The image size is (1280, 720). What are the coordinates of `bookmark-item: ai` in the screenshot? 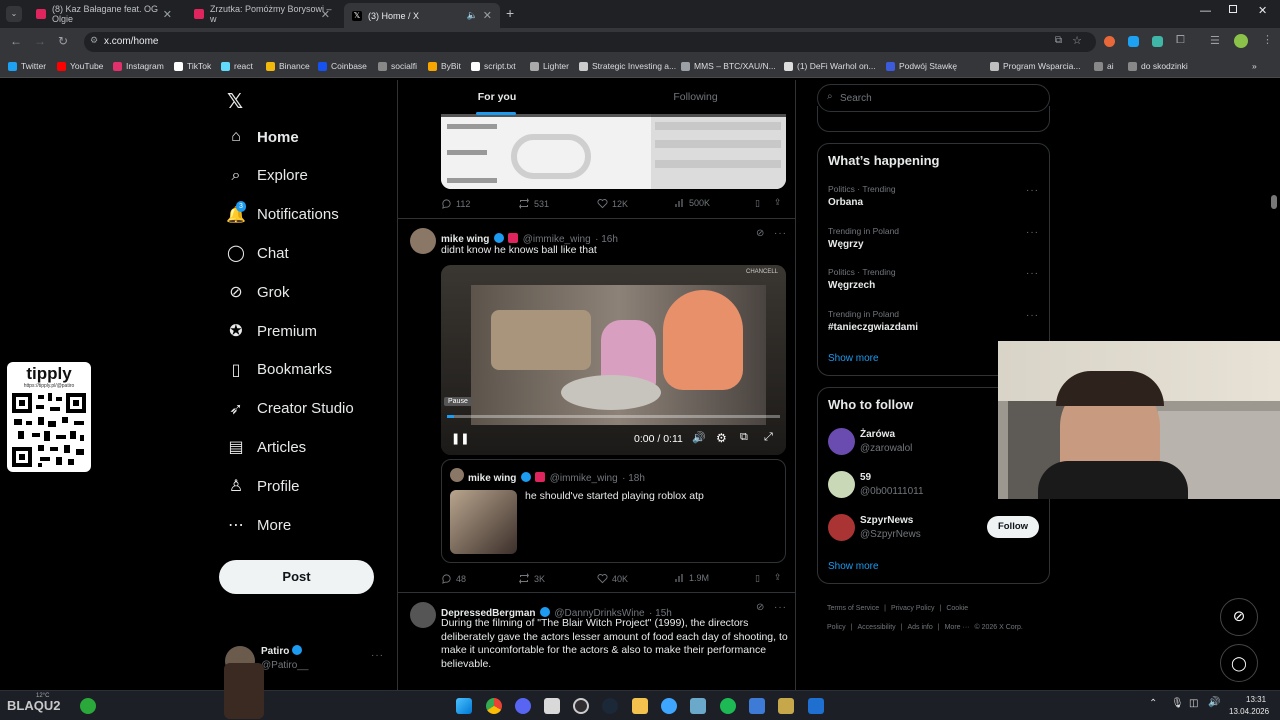 It's located at (1104, 66).